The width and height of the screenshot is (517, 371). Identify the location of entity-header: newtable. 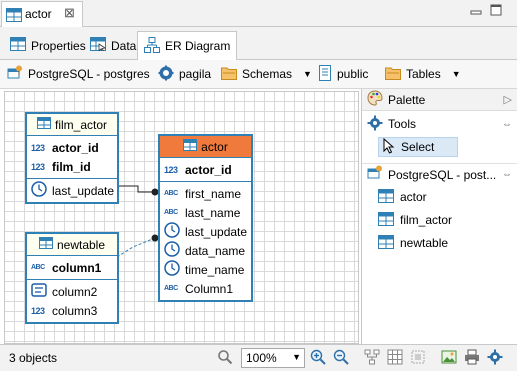
(72, 245).